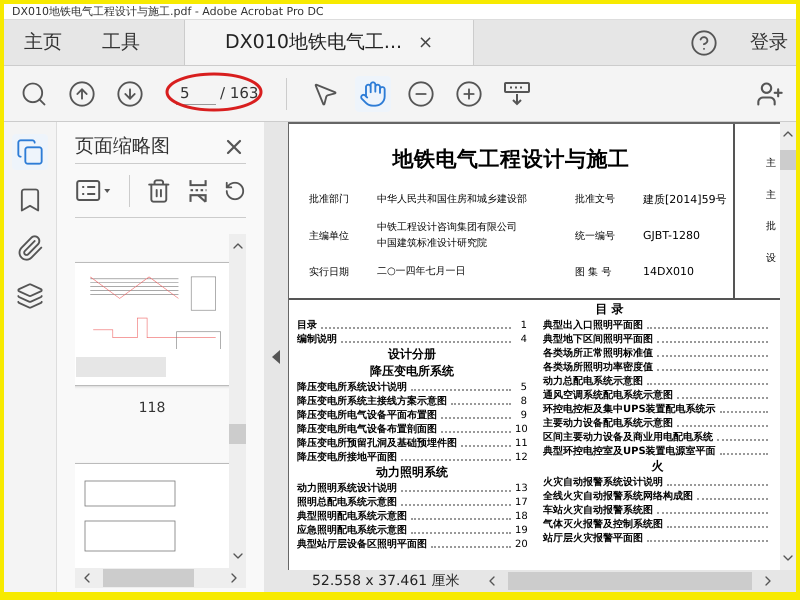 The height and width of the screenshot is (600, 800). Describe the element at coordinates (521, 489) in the screenshot. I see `toc-page-number: 13` at that location.